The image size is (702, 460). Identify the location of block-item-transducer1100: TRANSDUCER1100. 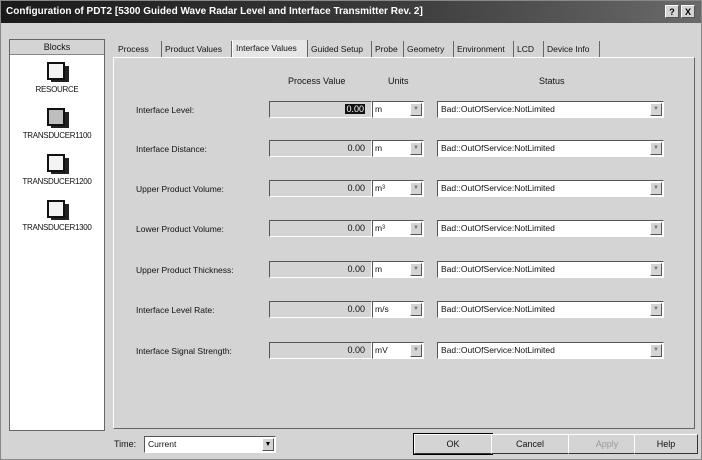
(57, 123).